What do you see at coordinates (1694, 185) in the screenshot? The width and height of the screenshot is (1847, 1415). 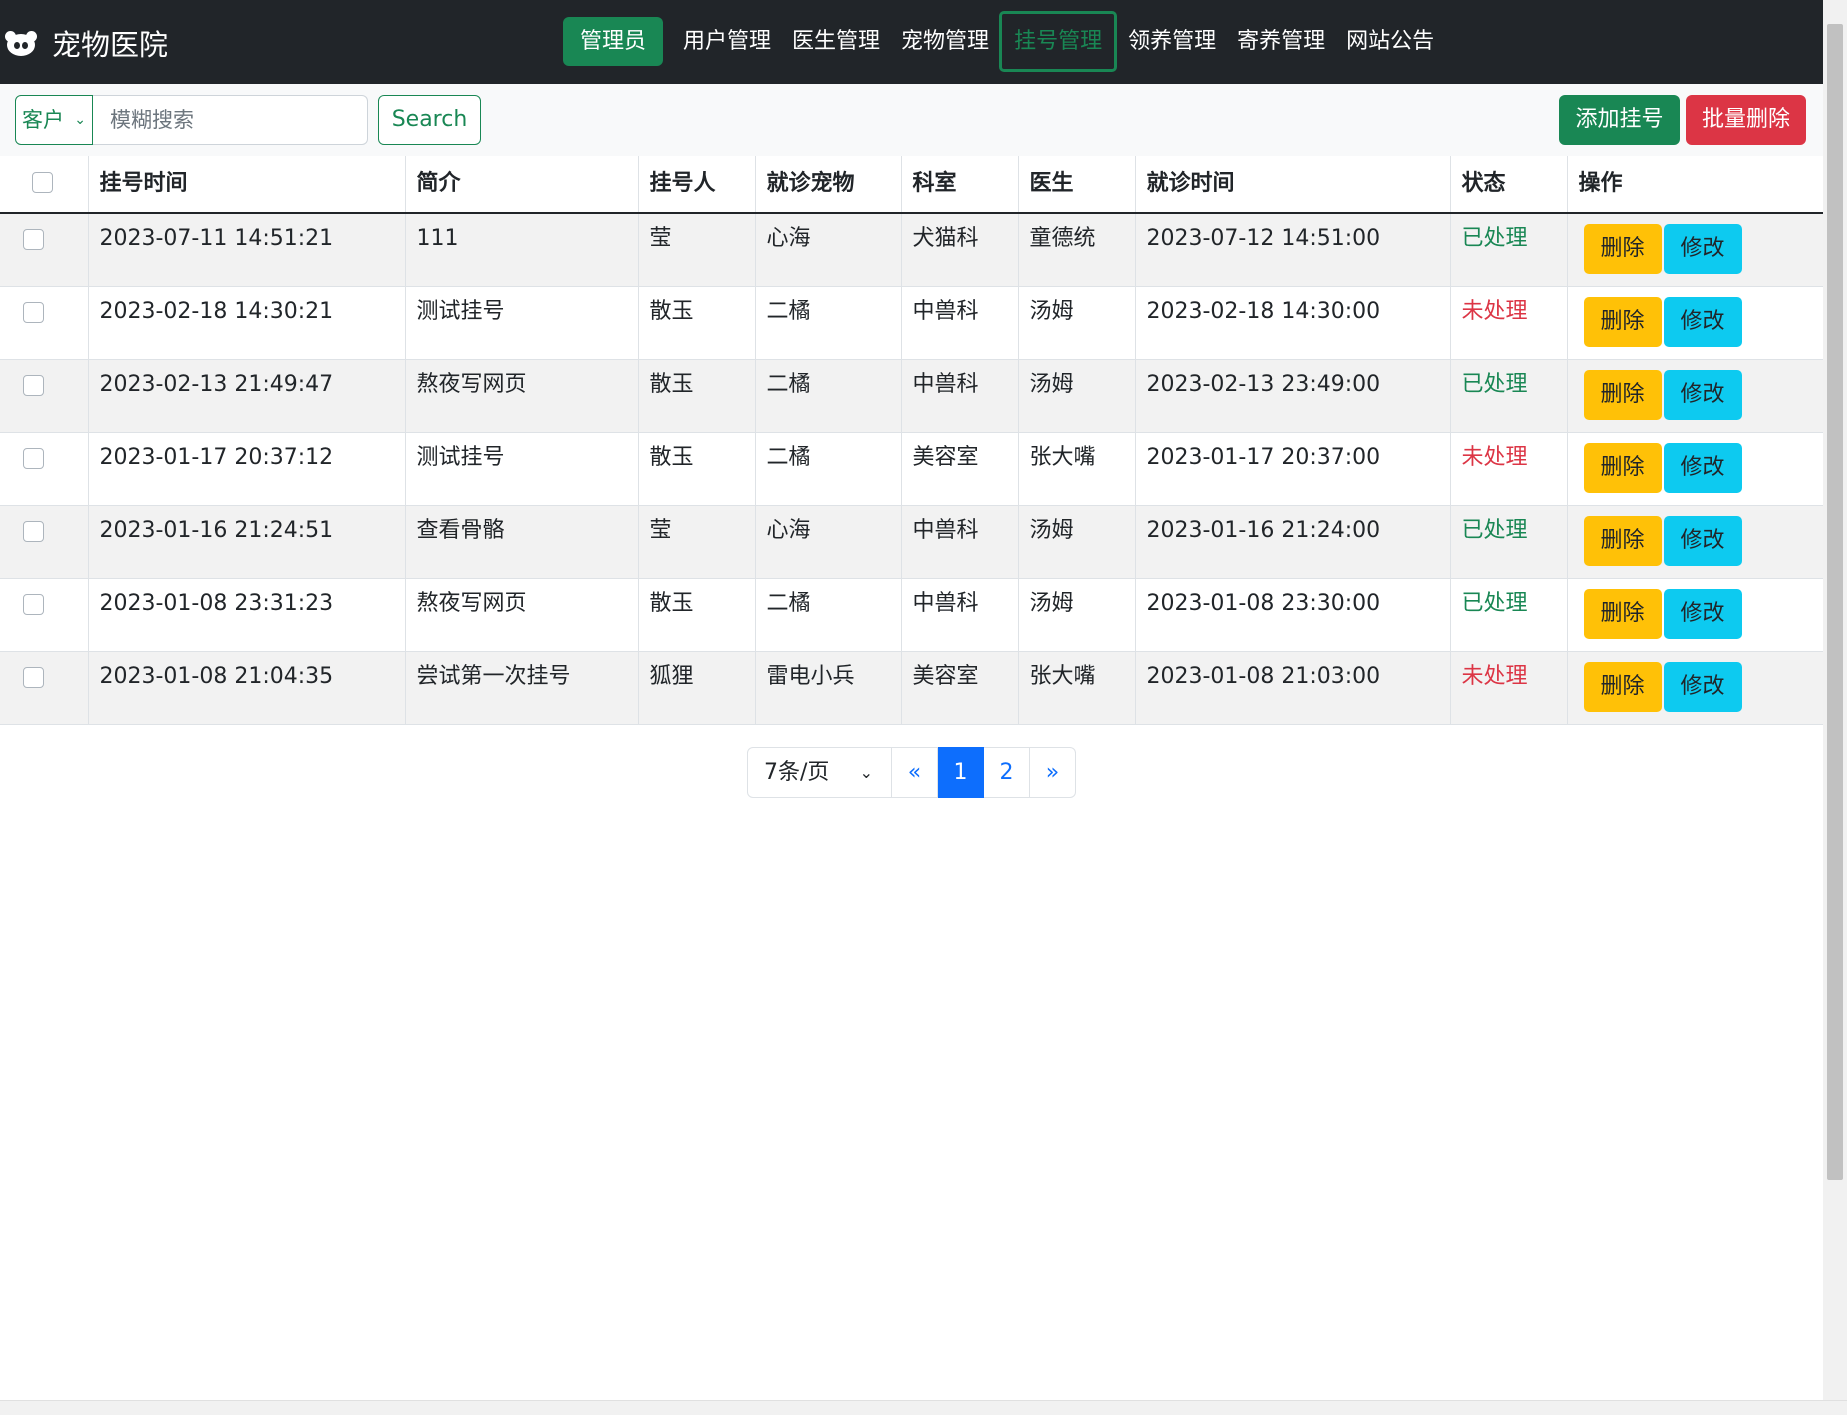 I see `header-actions: 操作` at bounding box center [1694, 185].